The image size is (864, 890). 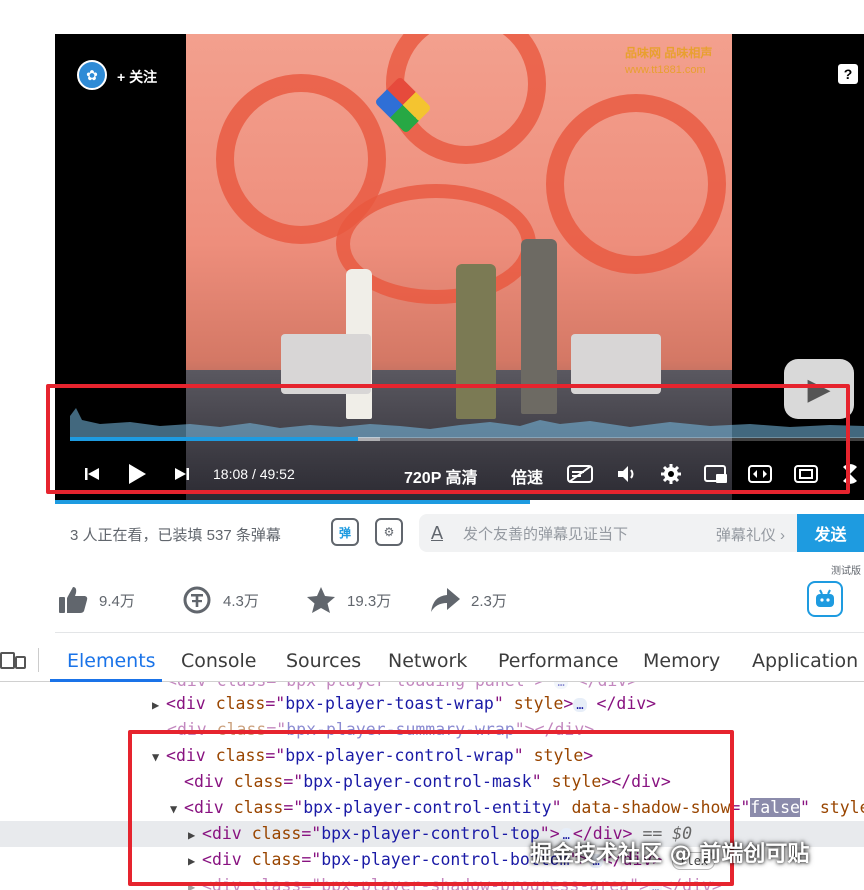 What do you see at coordinates (345, 532) in the screenshot?
I see `danmaku-toggle-icon: 弹` at bounding box center [345, 532].